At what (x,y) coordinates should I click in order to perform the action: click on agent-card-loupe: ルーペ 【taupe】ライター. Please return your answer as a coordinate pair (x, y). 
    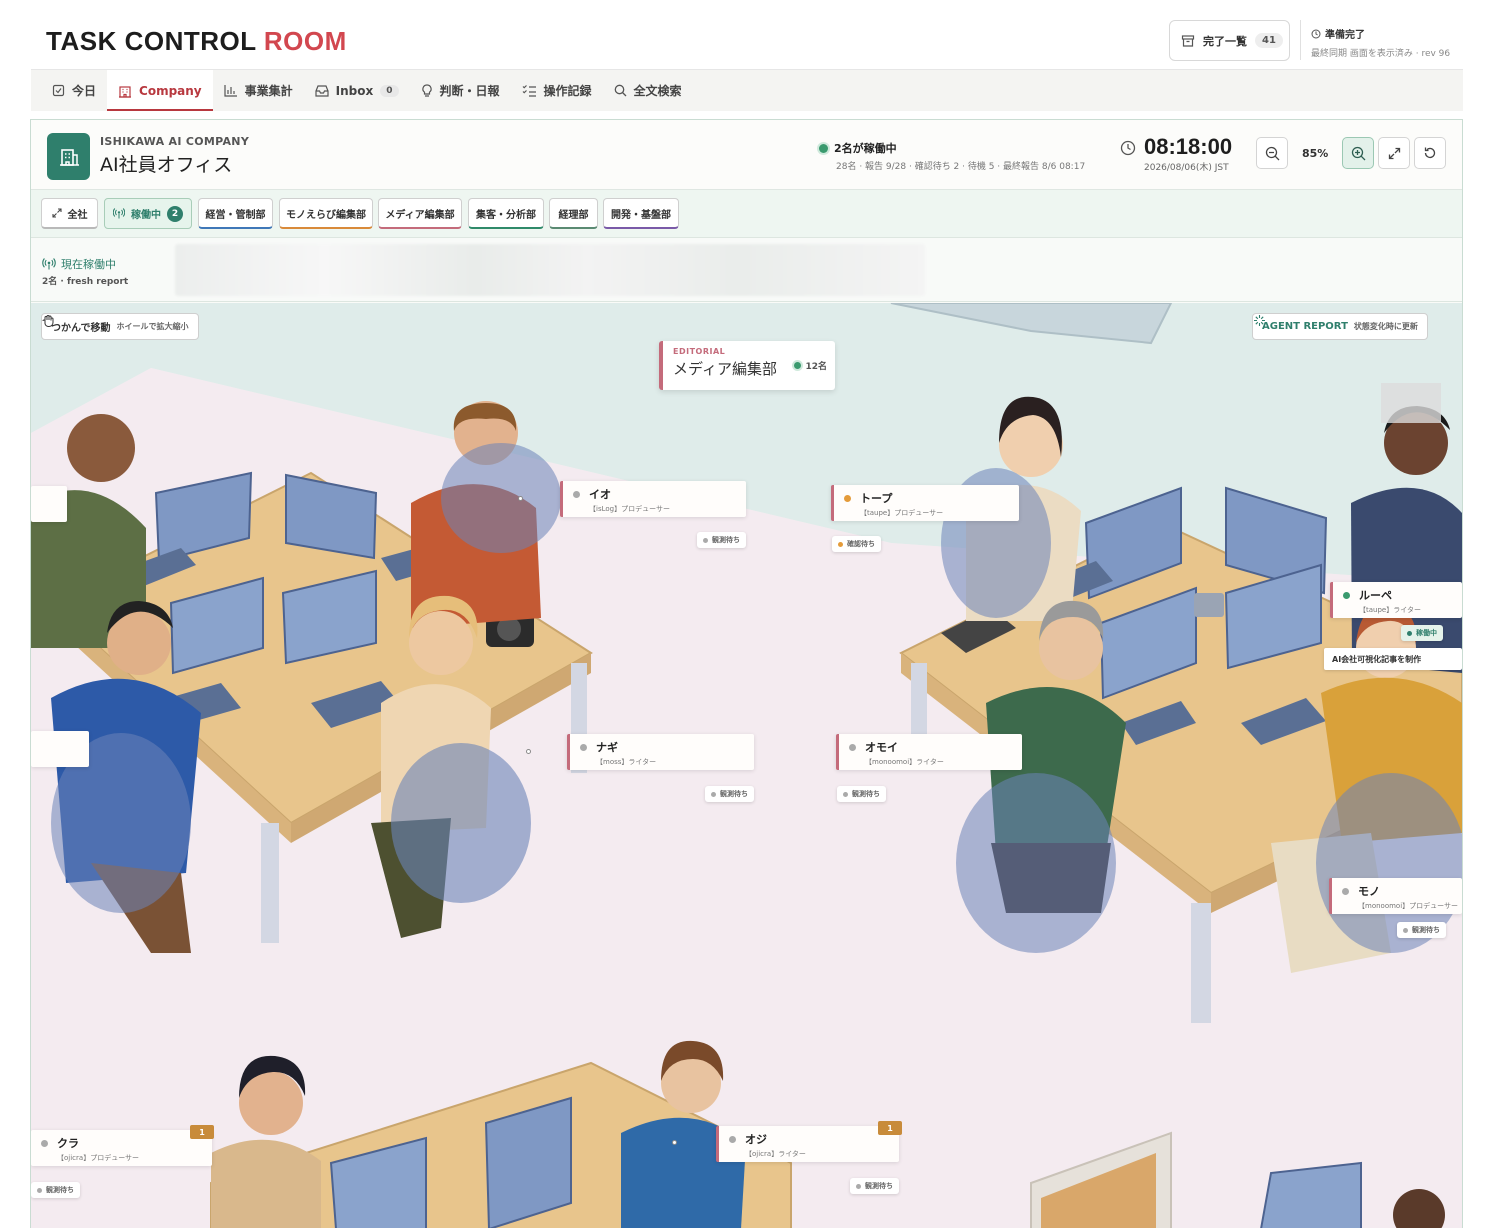
    Looking at the image, I should click on (1396, 600).